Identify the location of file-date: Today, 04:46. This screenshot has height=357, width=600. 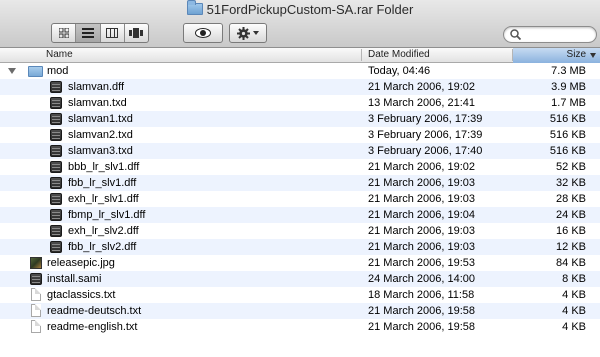
(399, 71).